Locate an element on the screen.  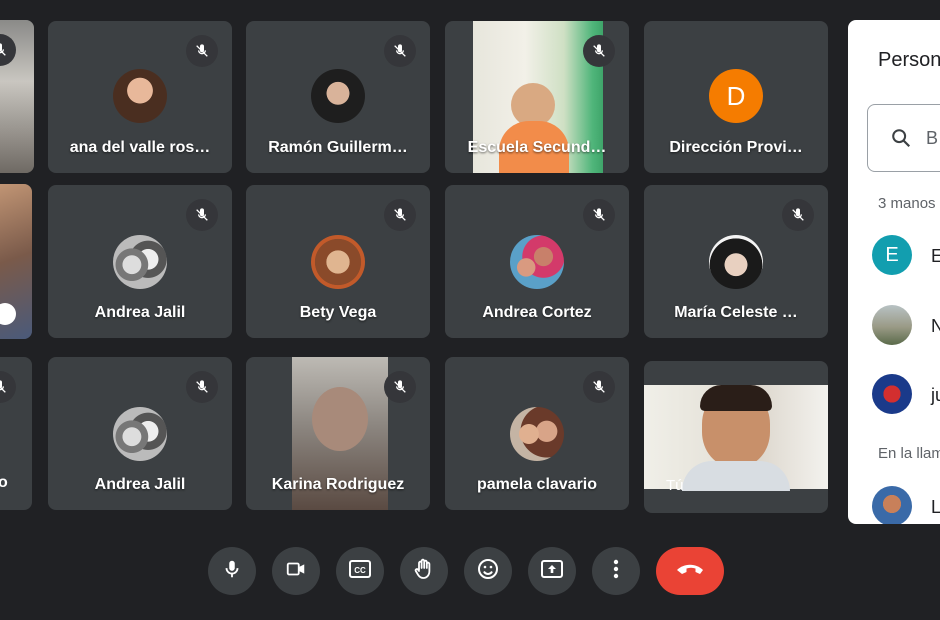
person-name: L is located at coordinates (935, 507).